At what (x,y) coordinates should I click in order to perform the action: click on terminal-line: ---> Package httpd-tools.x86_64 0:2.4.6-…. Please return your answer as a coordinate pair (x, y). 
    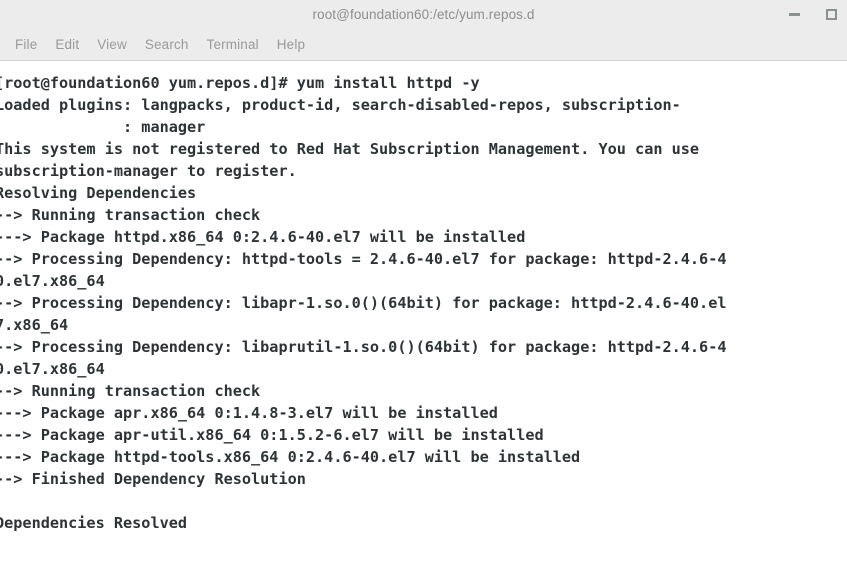
    Looking at the image, I should click on (290, 457).